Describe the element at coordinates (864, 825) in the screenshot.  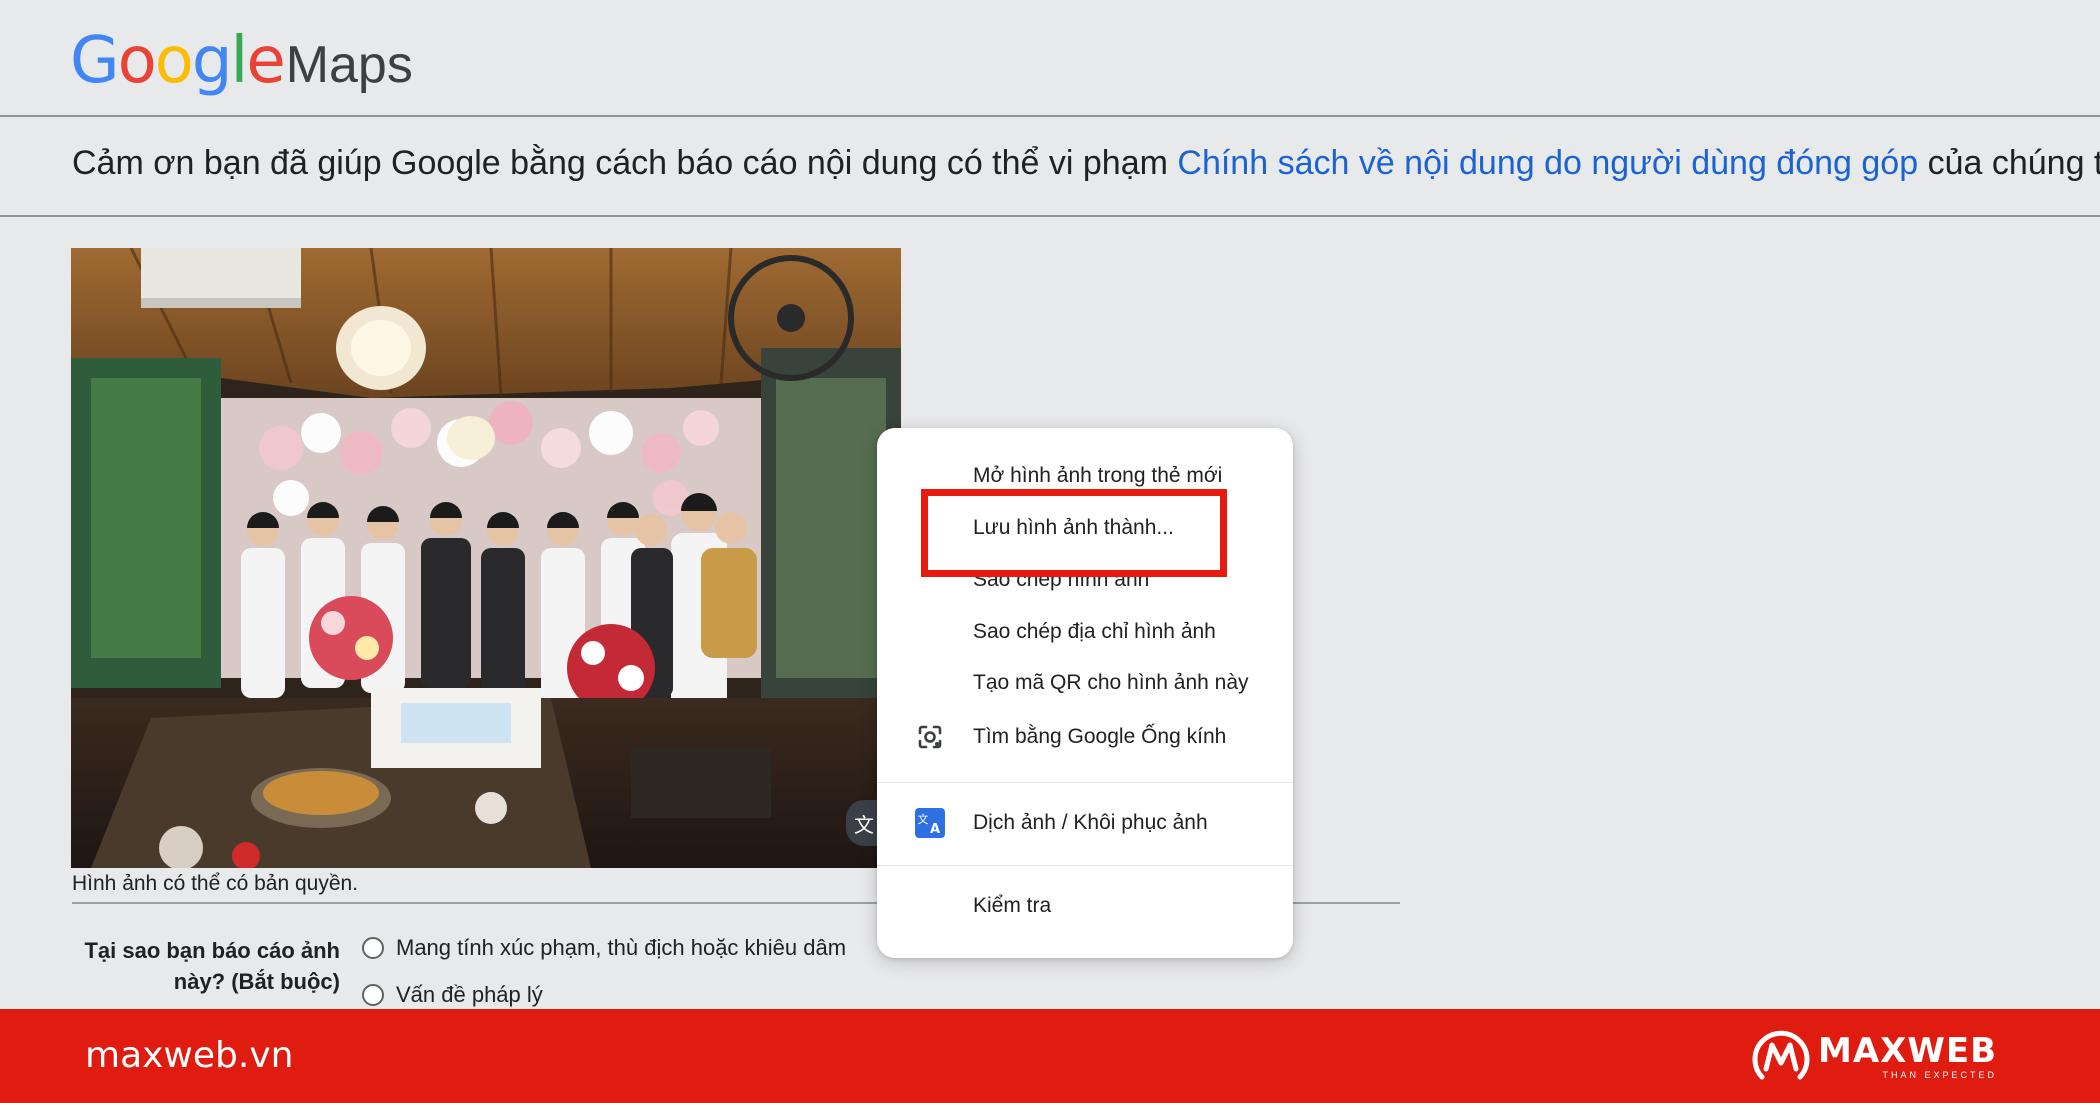
I see `translate-icon: 文` at that location.